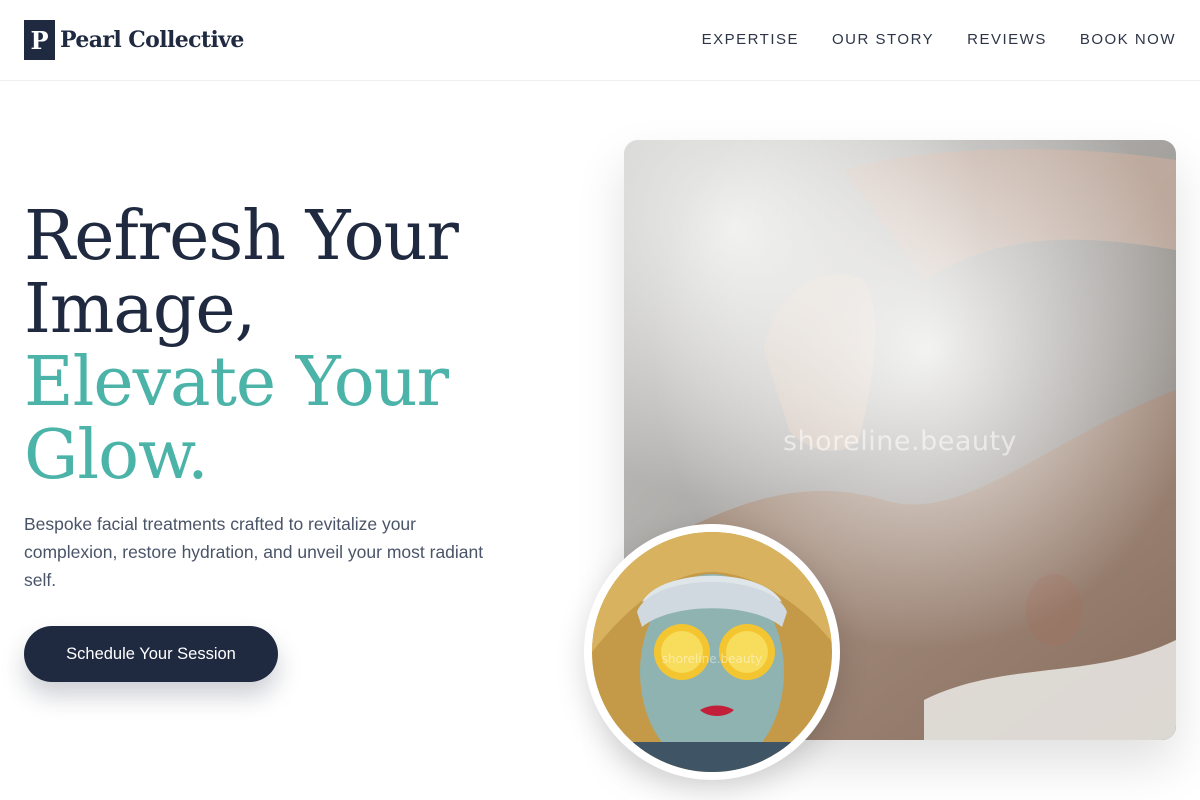 The height and width of the screenshot is (800, 1200). What do you see at coordinates (151, 654) in the screenshot?
I see `schedule-session-button: Schedule Your Session` at bounding box center [151, 654].